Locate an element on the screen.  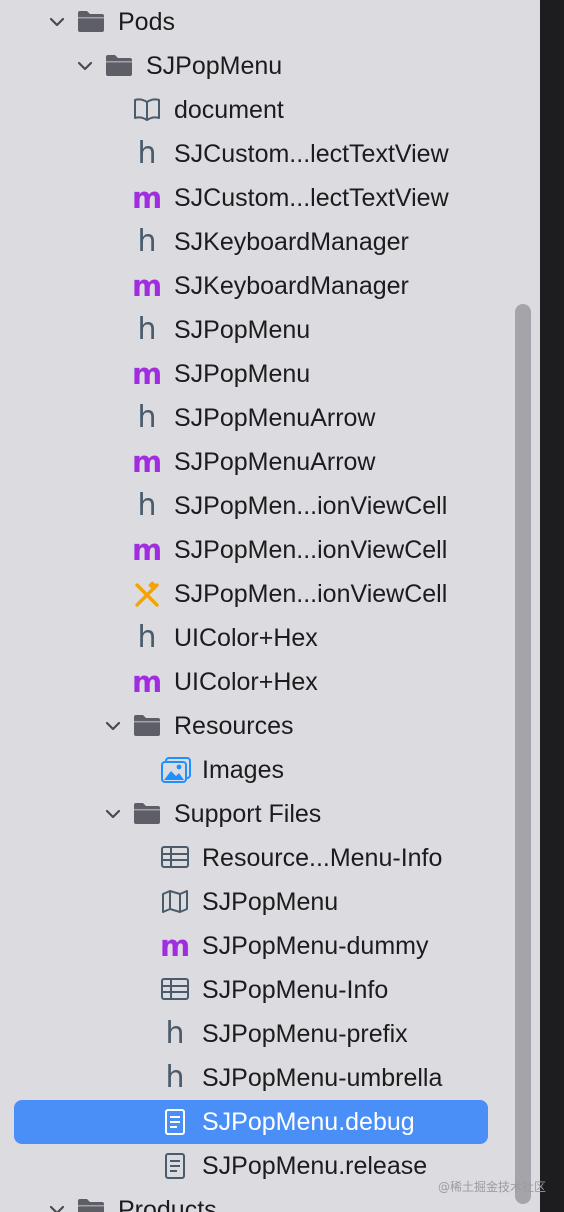
tree-row-plist-file: SJPopMenu-Info is located at coordinates (270, 990).